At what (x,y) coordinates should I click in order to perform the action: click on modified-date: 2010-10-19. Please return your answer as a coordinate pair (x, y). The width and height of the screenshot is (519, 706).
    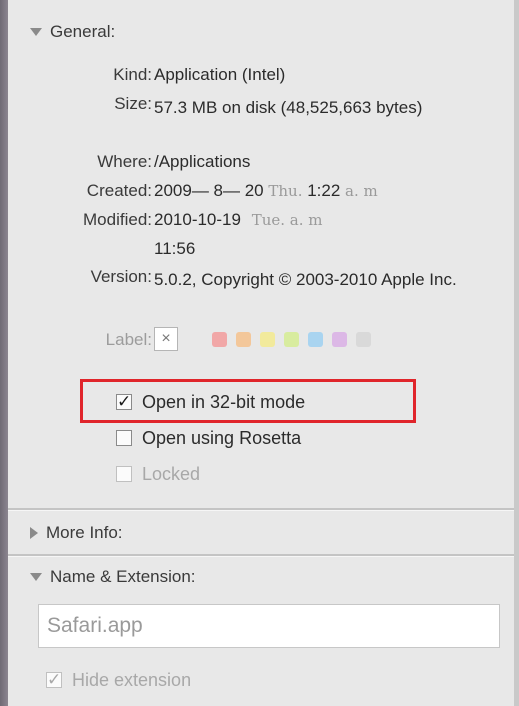
    Looking at the image, I should click on (197, 219).